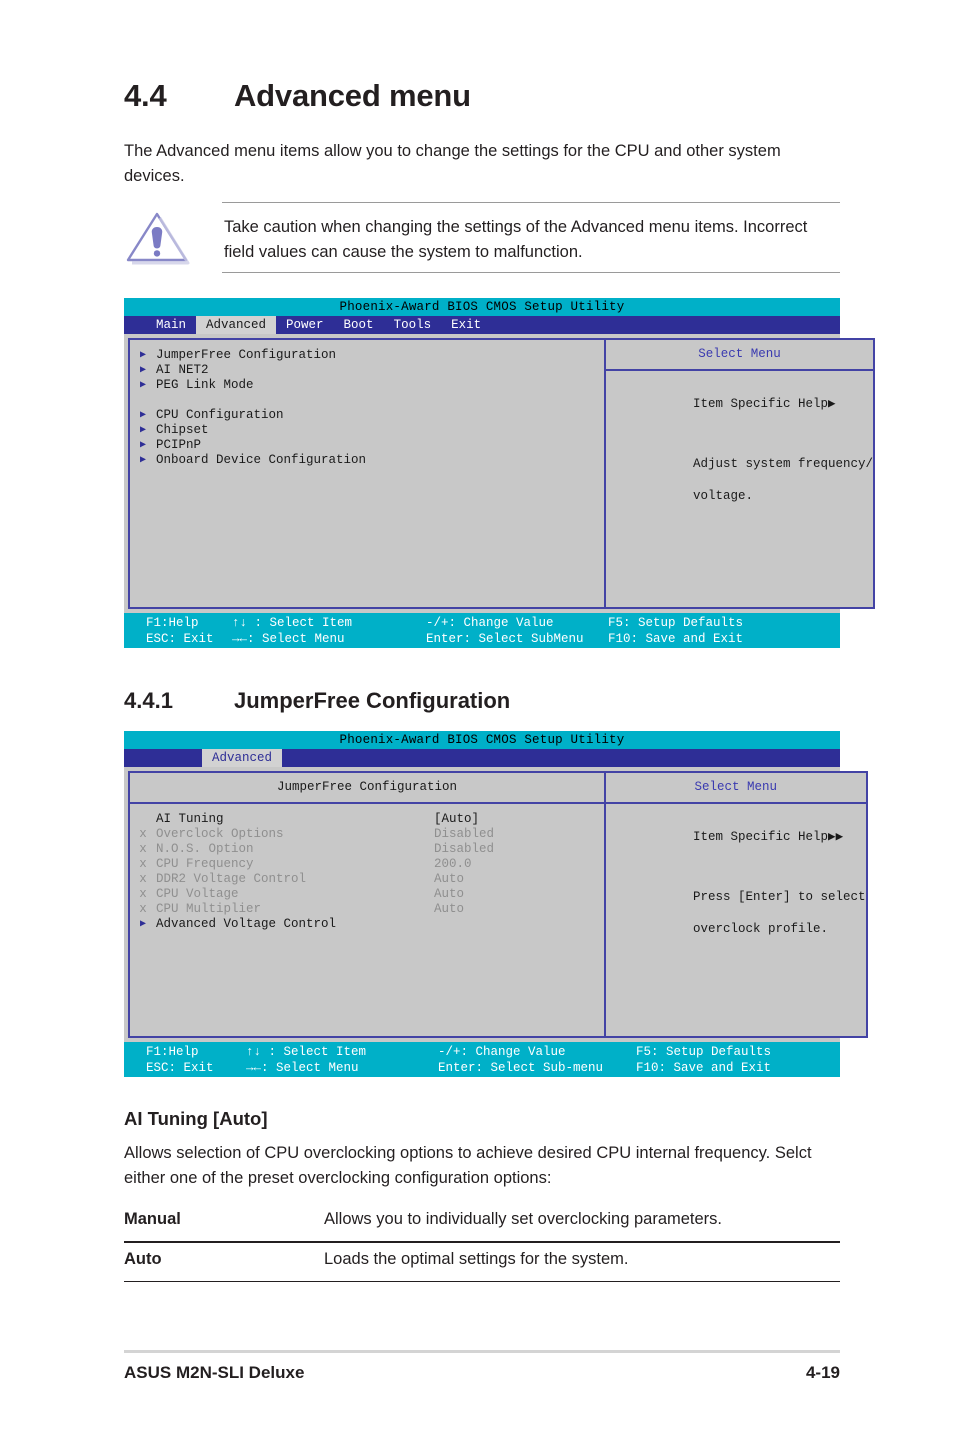  I want to click on menu-item-onboard-device-configuration: ▶ Onboard Device Configuration, so click(367, 460).